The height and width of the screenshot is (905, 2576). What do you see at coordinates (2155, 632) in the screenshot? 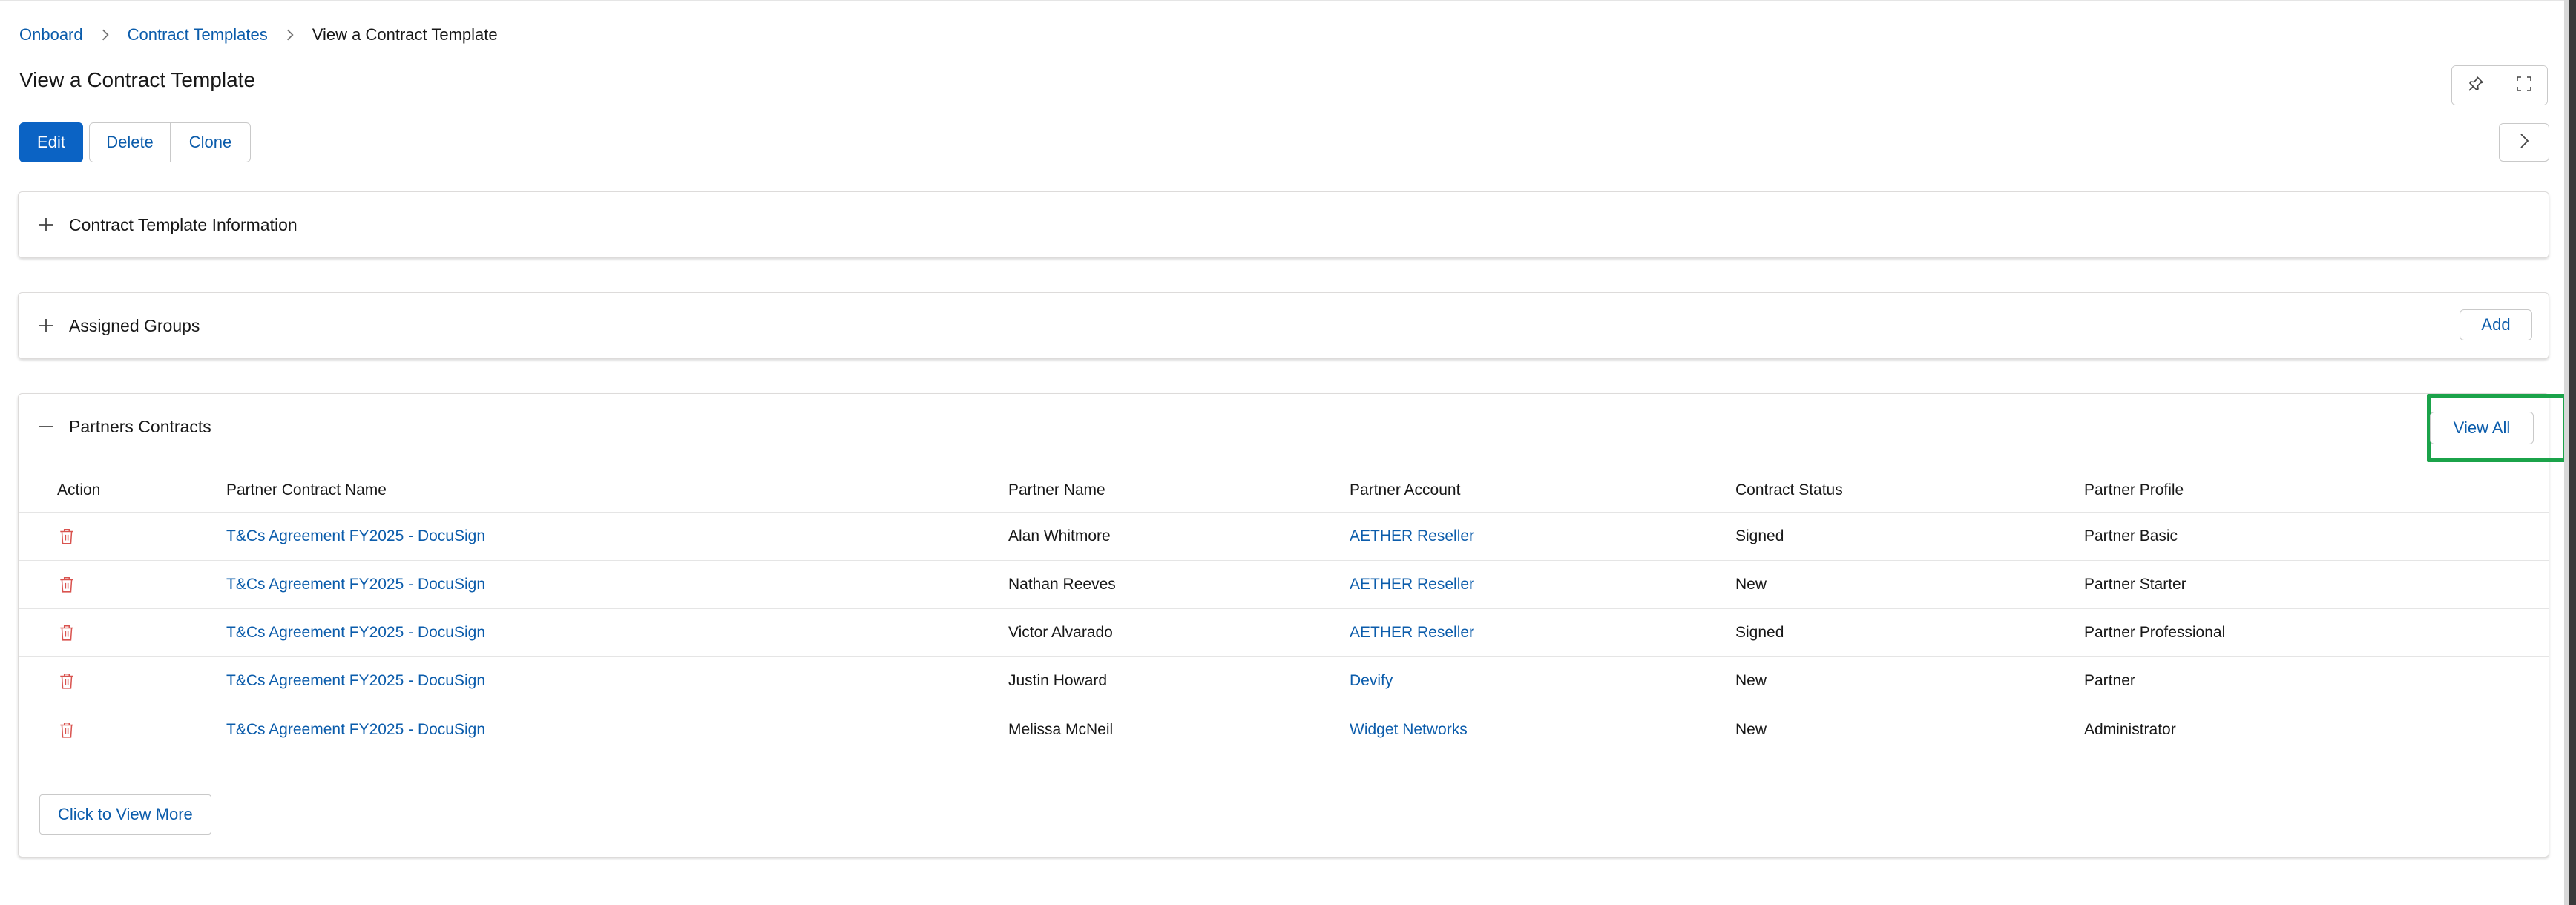
I see `partner-profile: Partner Professional` at bounding box center [2155, 632].